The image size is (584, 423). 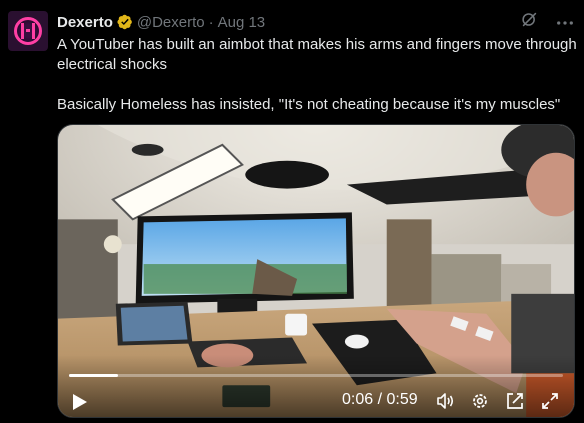 What do you see at coordinates (480, 401) in the screenshot?
I see `settings-icon` at bounding box center [480, 401].